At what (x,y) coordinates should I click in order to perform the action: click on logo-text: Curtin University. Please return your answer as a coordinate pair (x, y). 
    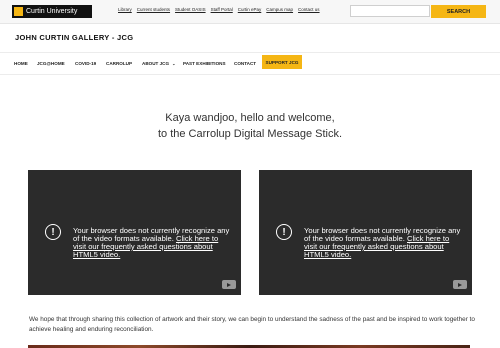
    Looking at the image, I should click on (52, 11).